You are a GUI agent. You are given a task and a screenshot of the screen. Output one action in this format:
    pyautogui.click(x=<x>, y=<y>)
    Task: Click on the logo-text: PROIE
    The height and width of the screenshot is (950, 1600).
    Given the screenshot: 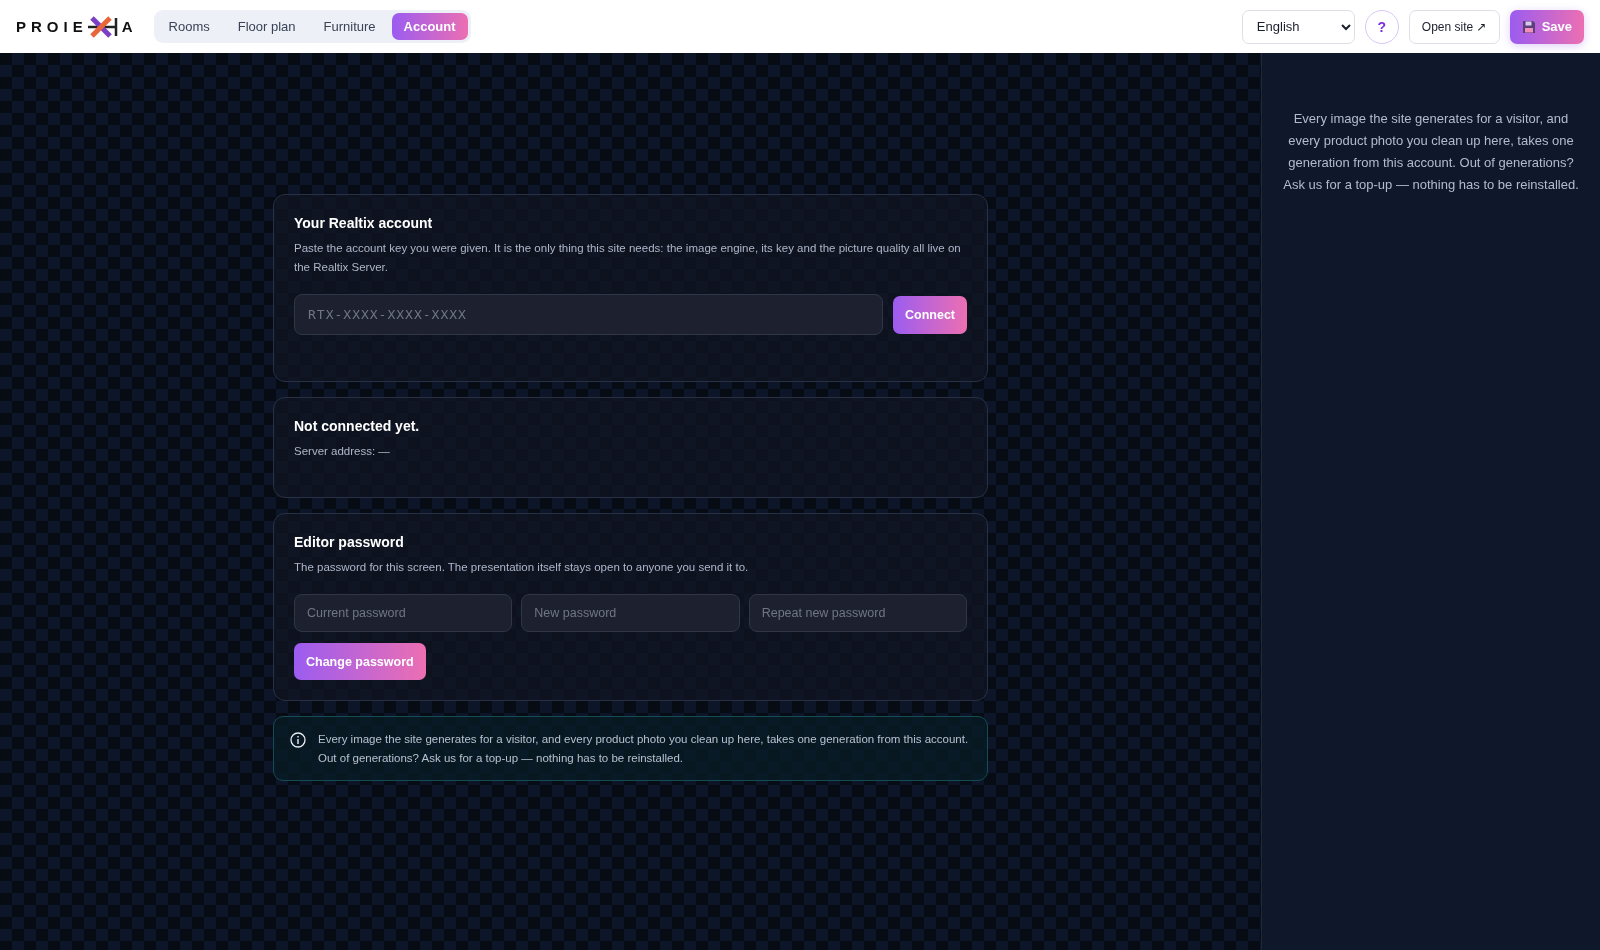 What is the action you would take?
    pyautogui.click(x=52, y=26)
    